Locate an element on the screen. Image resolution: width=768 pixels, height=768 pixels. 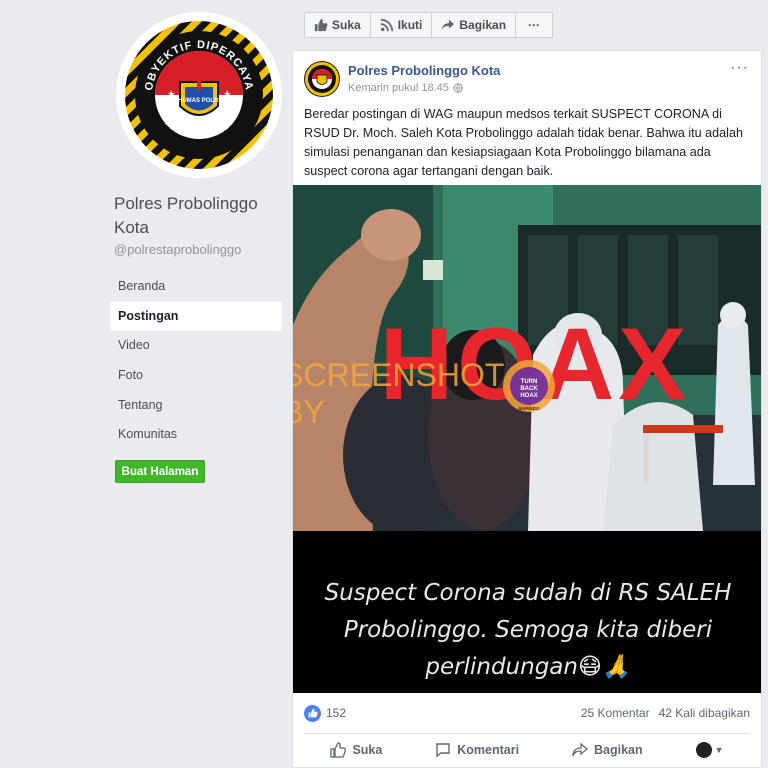
globe-icon is located at coordinates (458, 88).